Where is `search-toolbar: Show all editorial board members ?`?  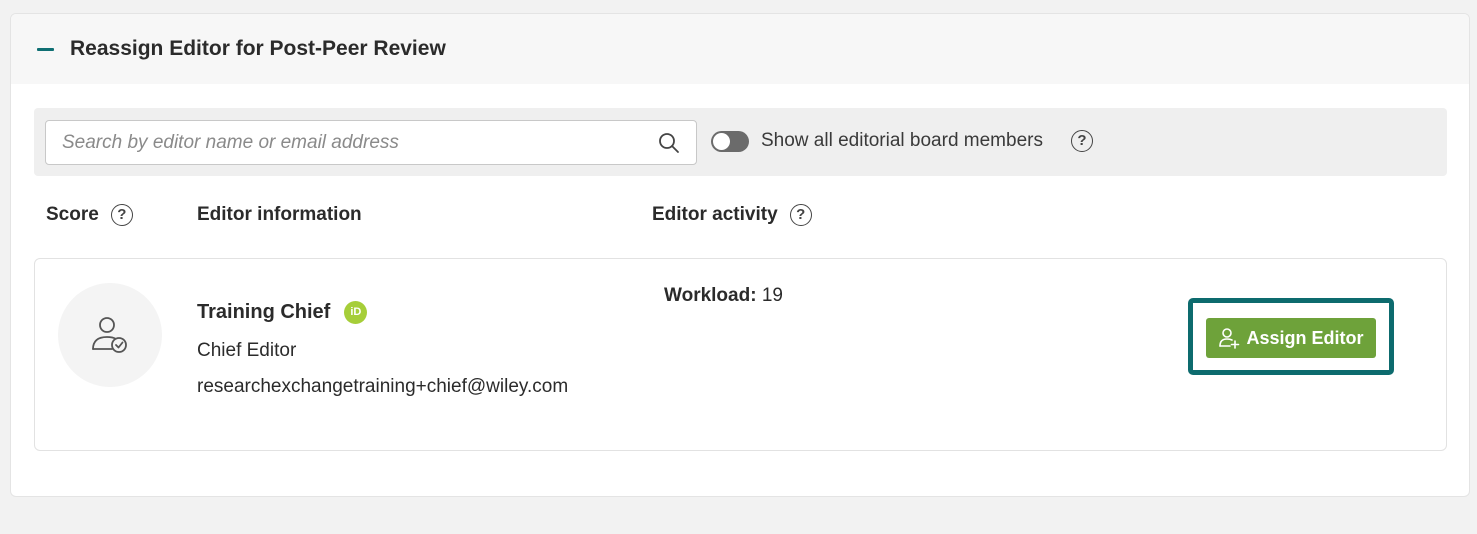
search-toolbar: Show all editorial board members ? is located at coordinates (740, 142).